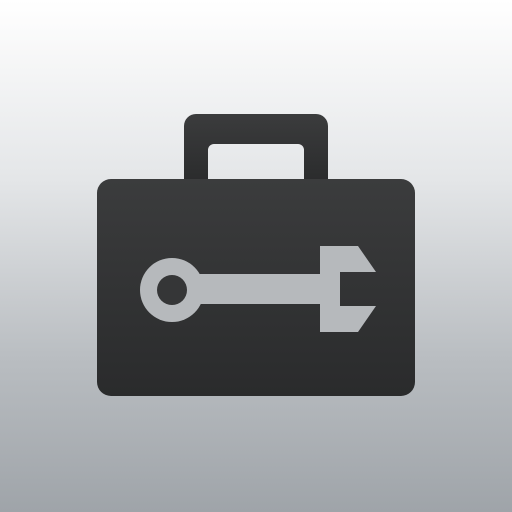 This screenshot has width=512, height=512. What do you see at coordinates (255, 289) in the screenshot?
I see `wrench-shaft` at bounding box center [255, 289].